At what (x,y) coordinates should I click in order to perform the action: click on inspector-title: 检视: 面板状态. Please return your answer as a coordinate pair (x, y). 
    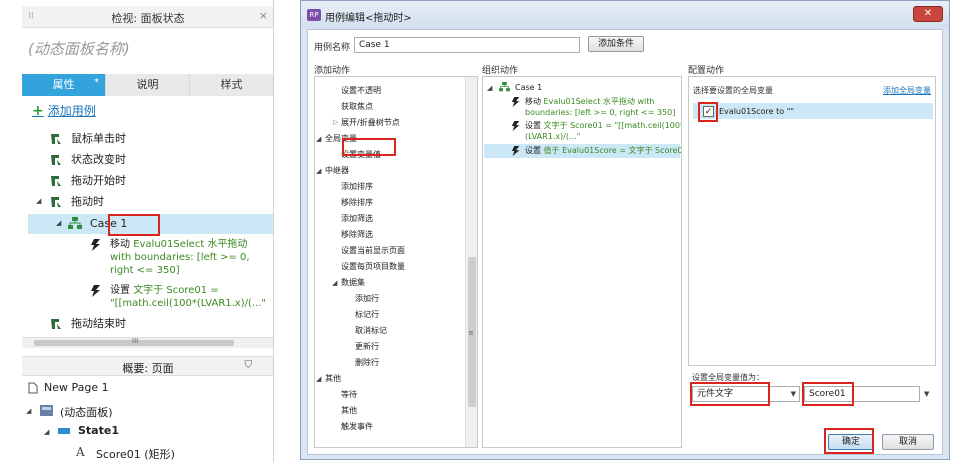
    Looking at the image, I should click on (148, 18).